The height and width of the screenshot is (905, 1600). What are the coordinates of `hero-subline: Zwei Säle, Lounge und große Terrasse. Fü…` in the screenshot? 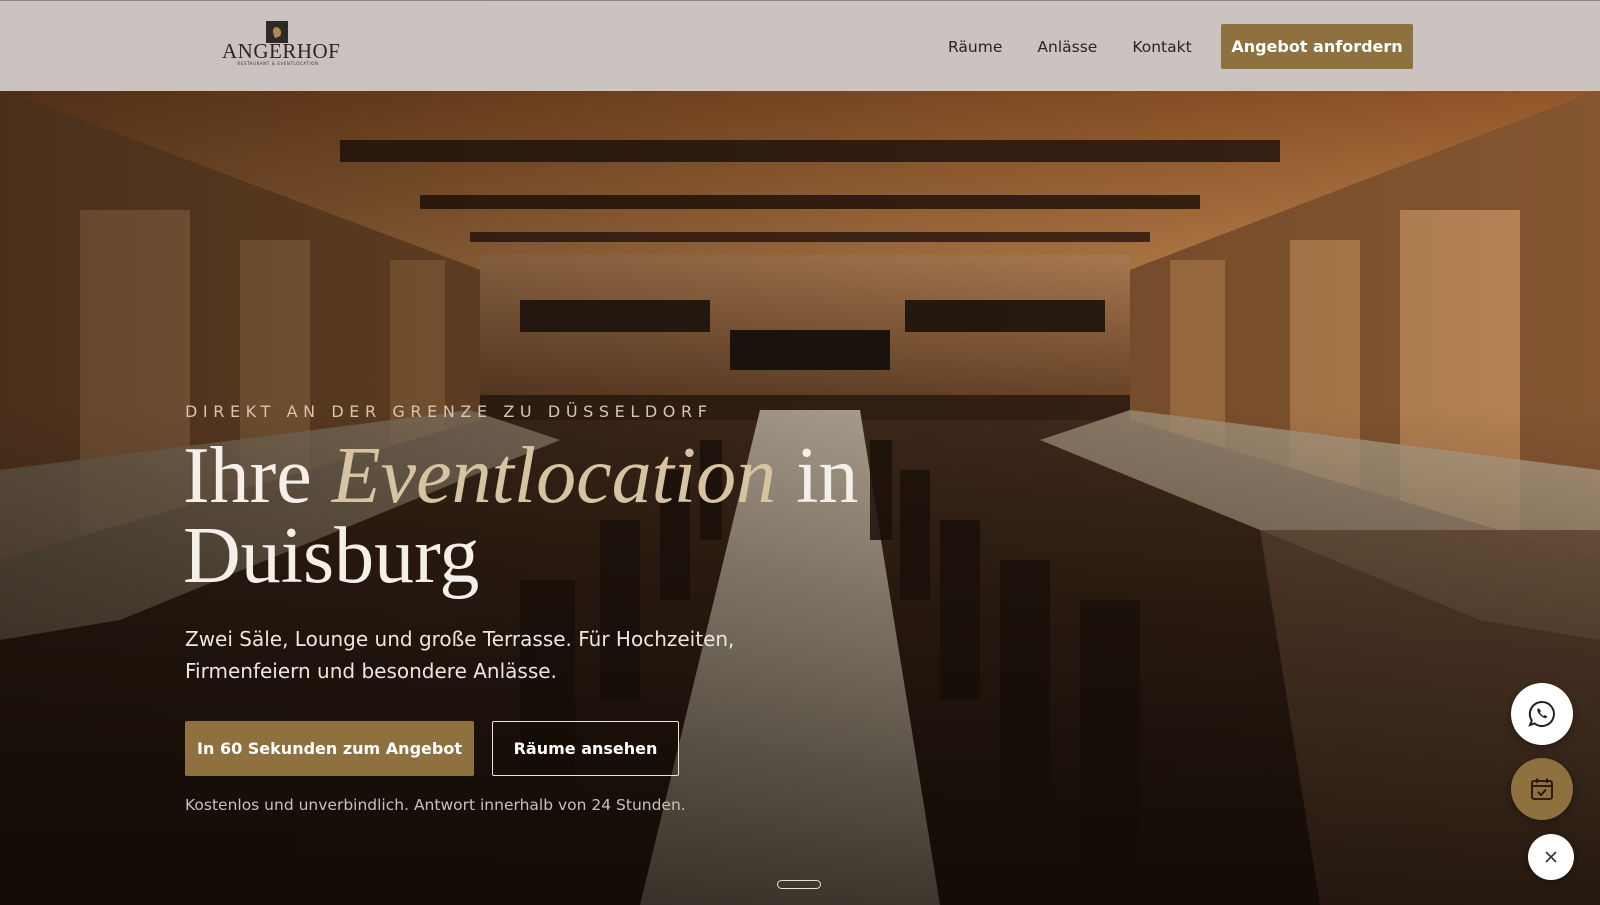 It's located at (460, 655).